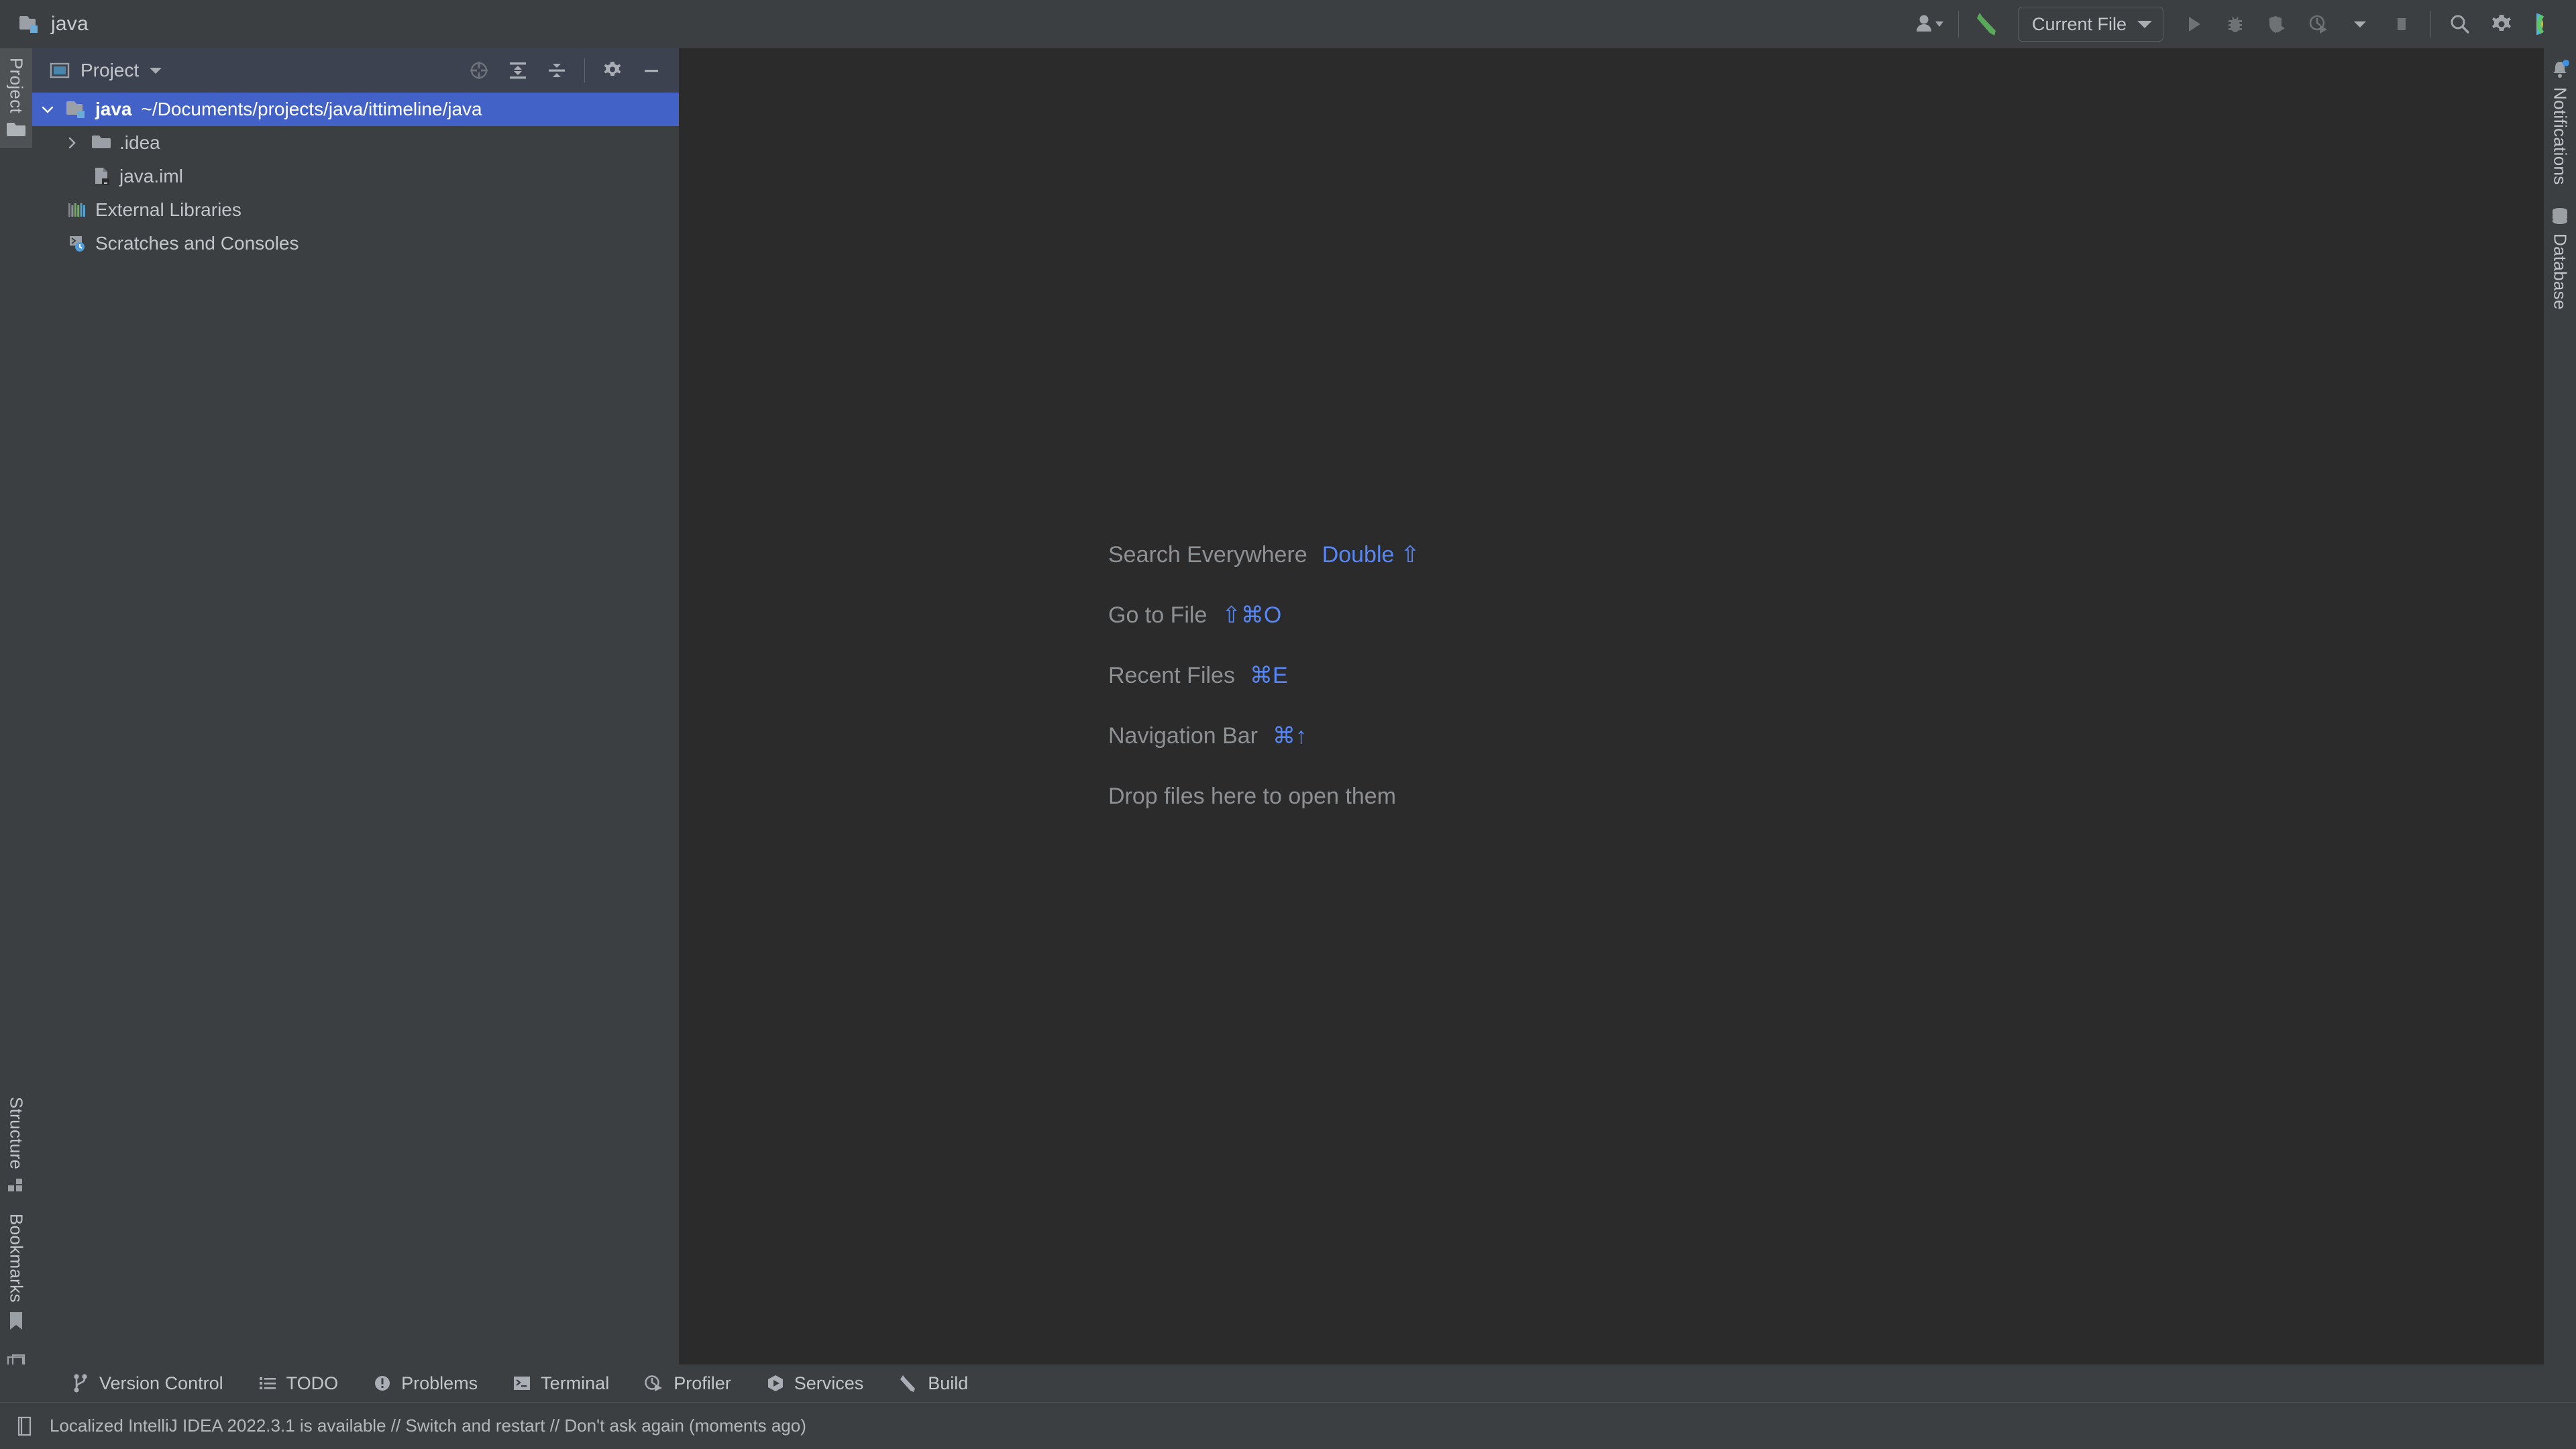  What do you see at coordinates (2318, 24) in the screenshot?
I see `profile-button` at bounding box center [2318, 24].